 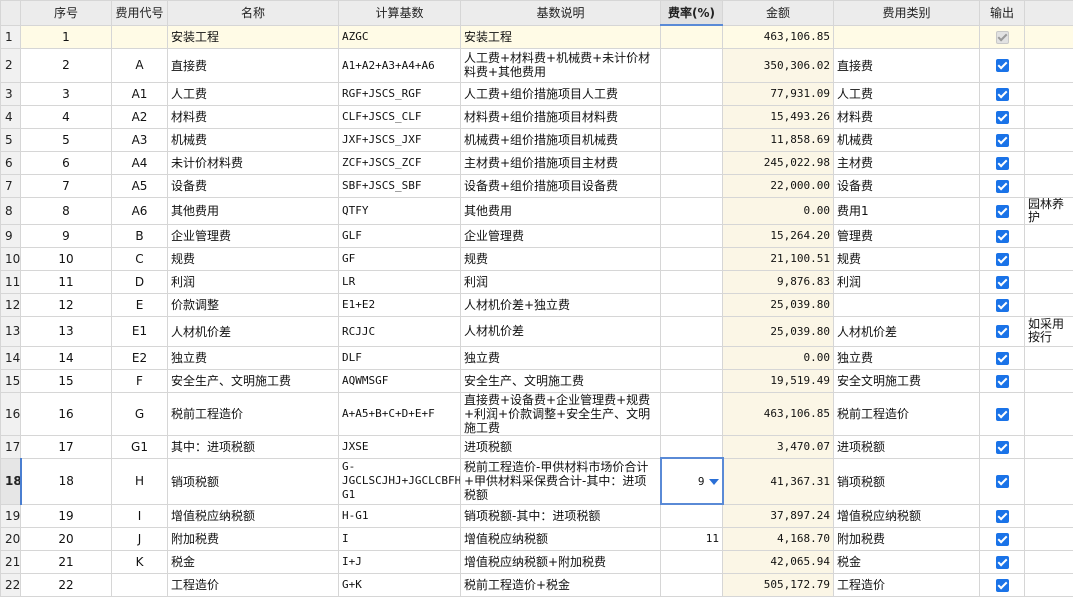 I want to click on table-row: 11 11 D 利润 LR 利润 9,876.83 利润, so click(x=536, y=281).